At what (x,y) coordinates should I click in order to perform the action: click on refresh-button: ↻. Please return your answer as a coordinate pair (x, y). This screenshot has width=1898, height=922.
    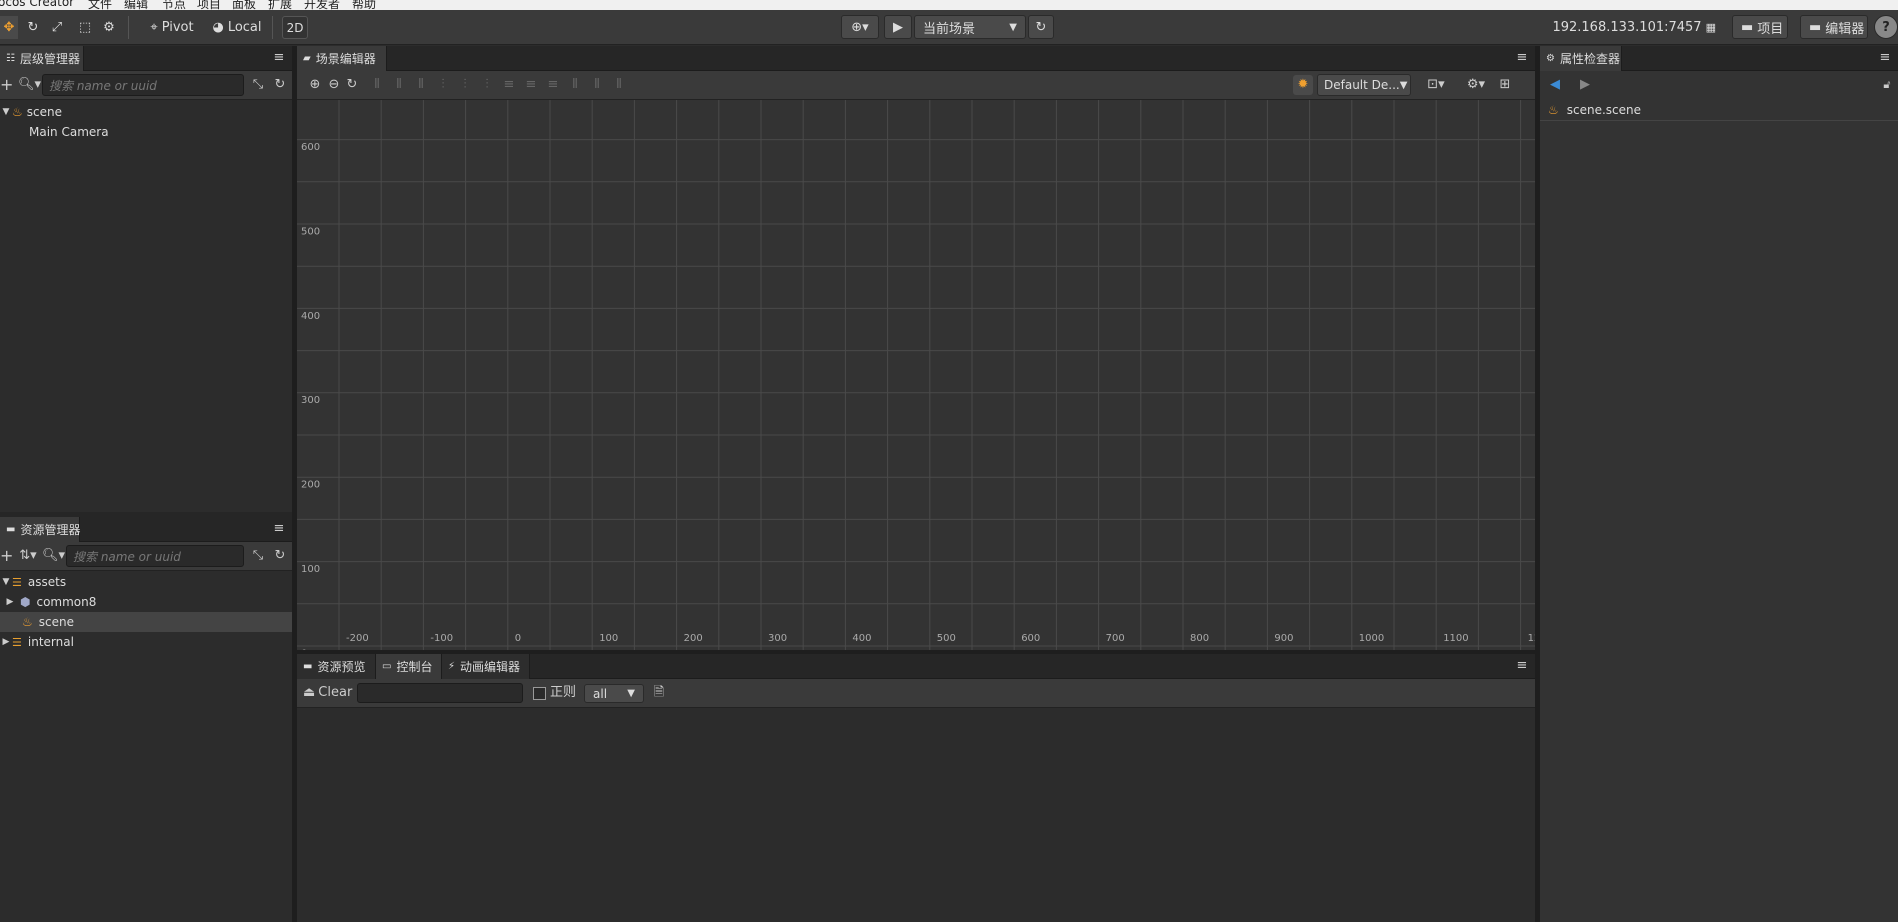
    Looking at the image, I should click on (1041, 27).